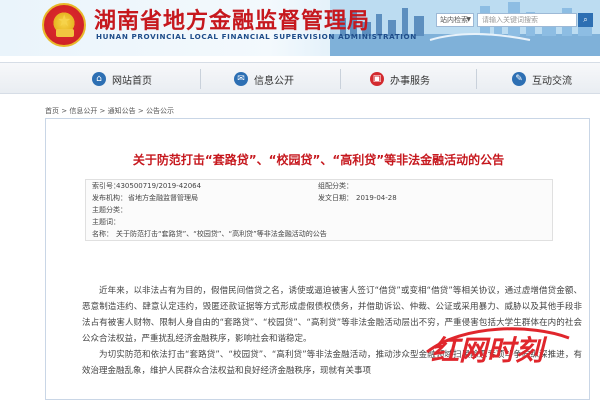 Image resolution: width=600 pixels, height=400 pixels. What do you see at coordinates (410, 81) in the screenshot?
I see `nav-item-label: 办事服务` at bounding box center [410, 81].